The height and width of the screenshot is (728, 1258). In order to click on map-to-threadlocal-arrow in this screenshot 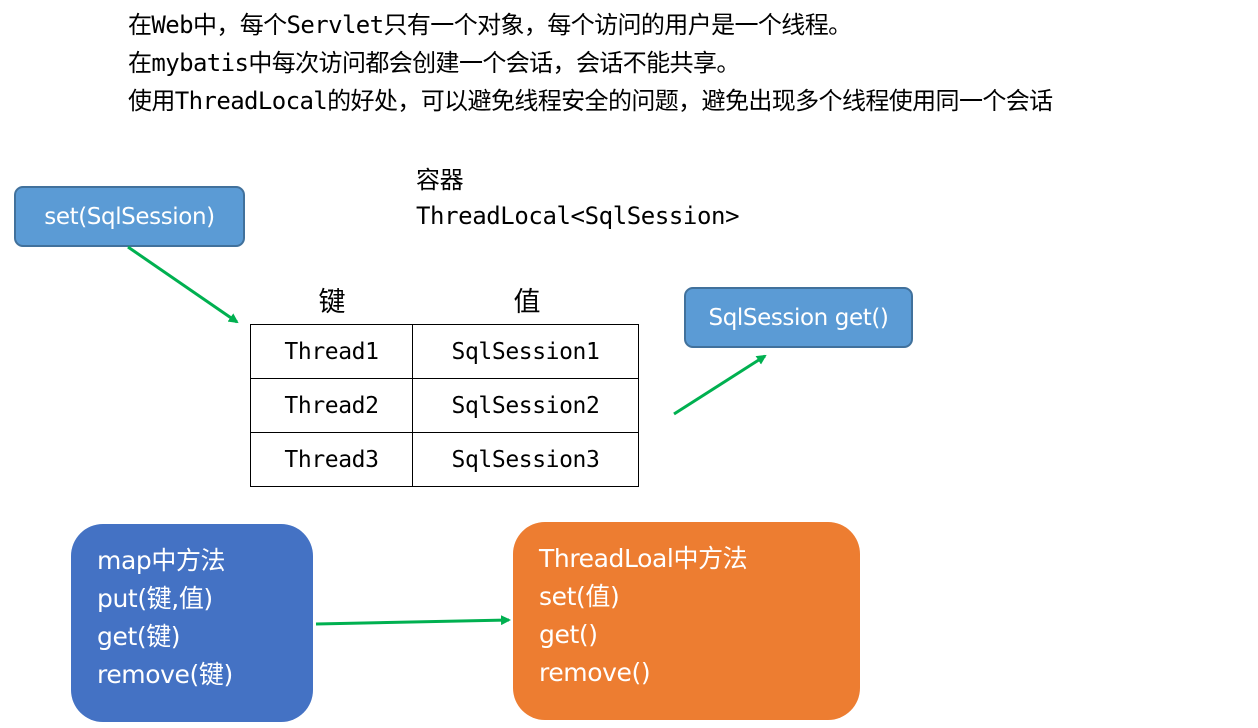, I will do `click(413, 620)`.